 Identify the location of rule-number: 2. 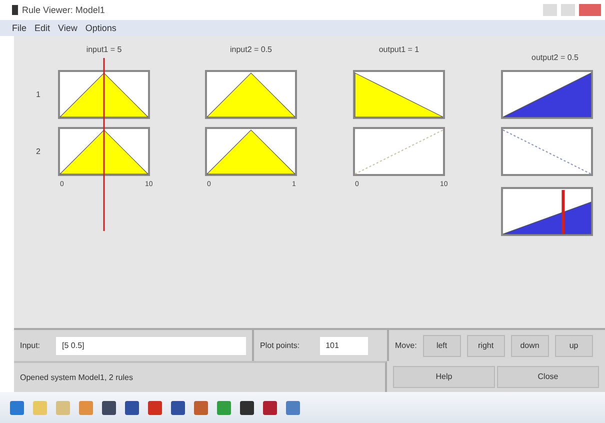
(38, 151).